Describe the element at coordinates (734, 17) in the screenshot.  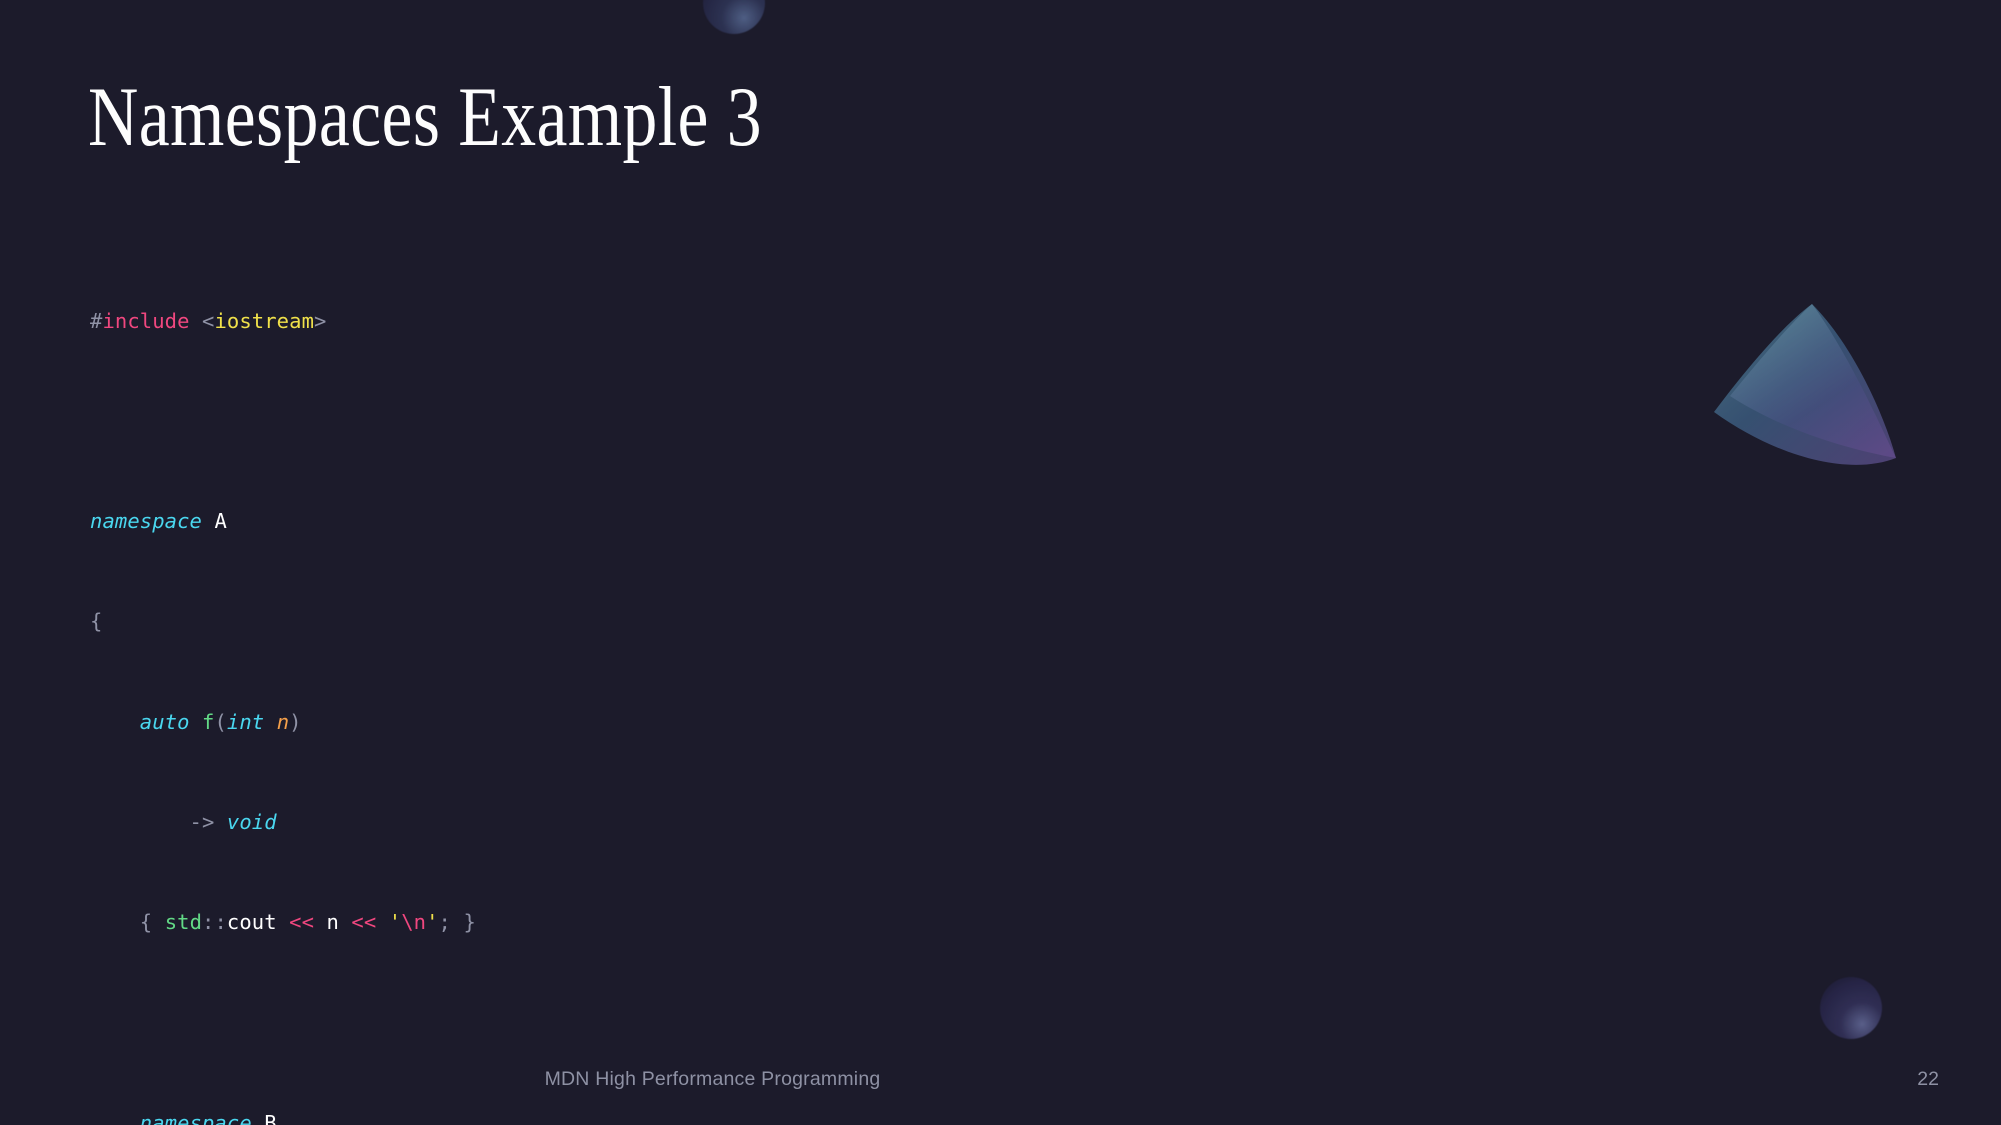
I see `sphere-top-icon` at that location.